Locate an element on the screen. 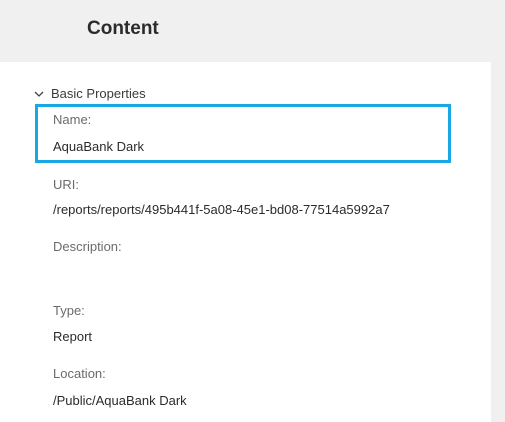  type-label: Type: is located at coordinates (69, 310).